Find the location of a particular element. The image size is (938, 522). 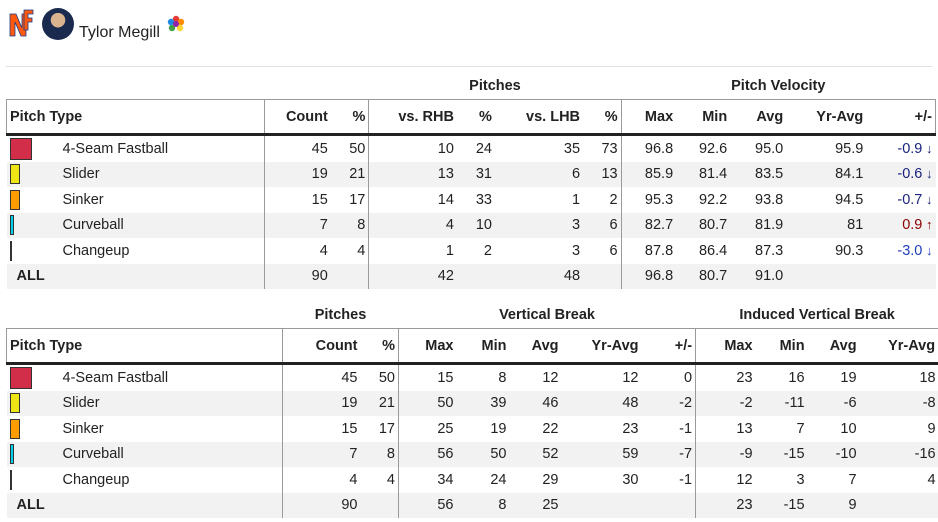

ivb-yr-avg-cell: -16 is located at coordinates (898, 454).